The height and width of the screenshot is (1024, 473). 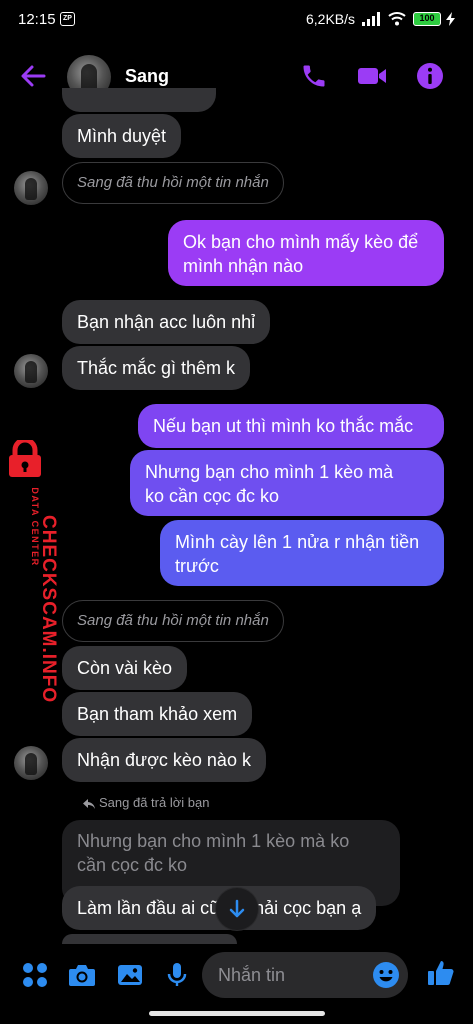 What do you see at coordinates (237, 1013) in the screenshot?
I see `home-indicator` at bounding box center [237, 1013].